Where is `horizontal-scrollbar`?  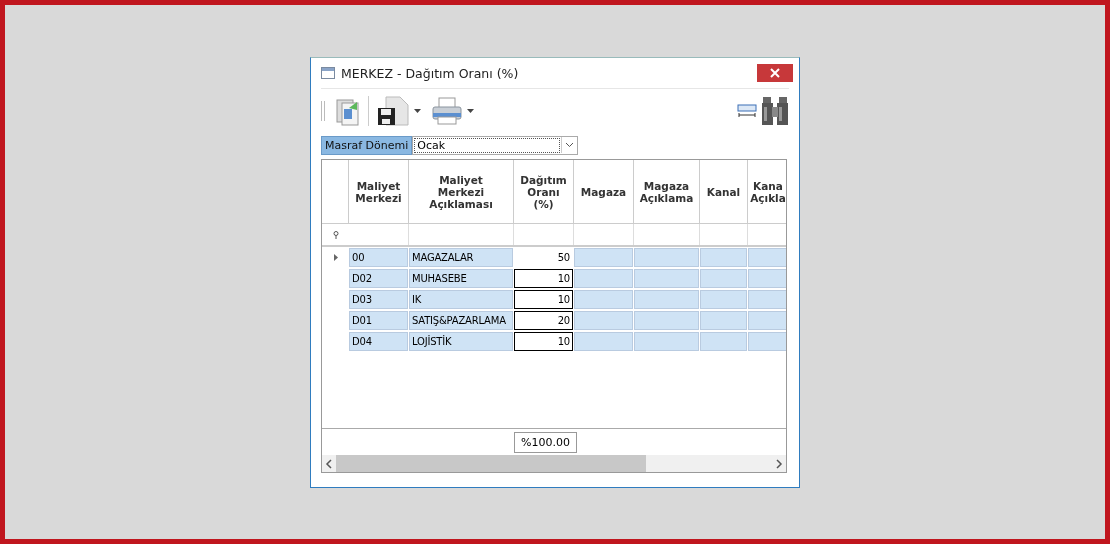 horizontal-scrollbar is located at coordinates (554, 463).